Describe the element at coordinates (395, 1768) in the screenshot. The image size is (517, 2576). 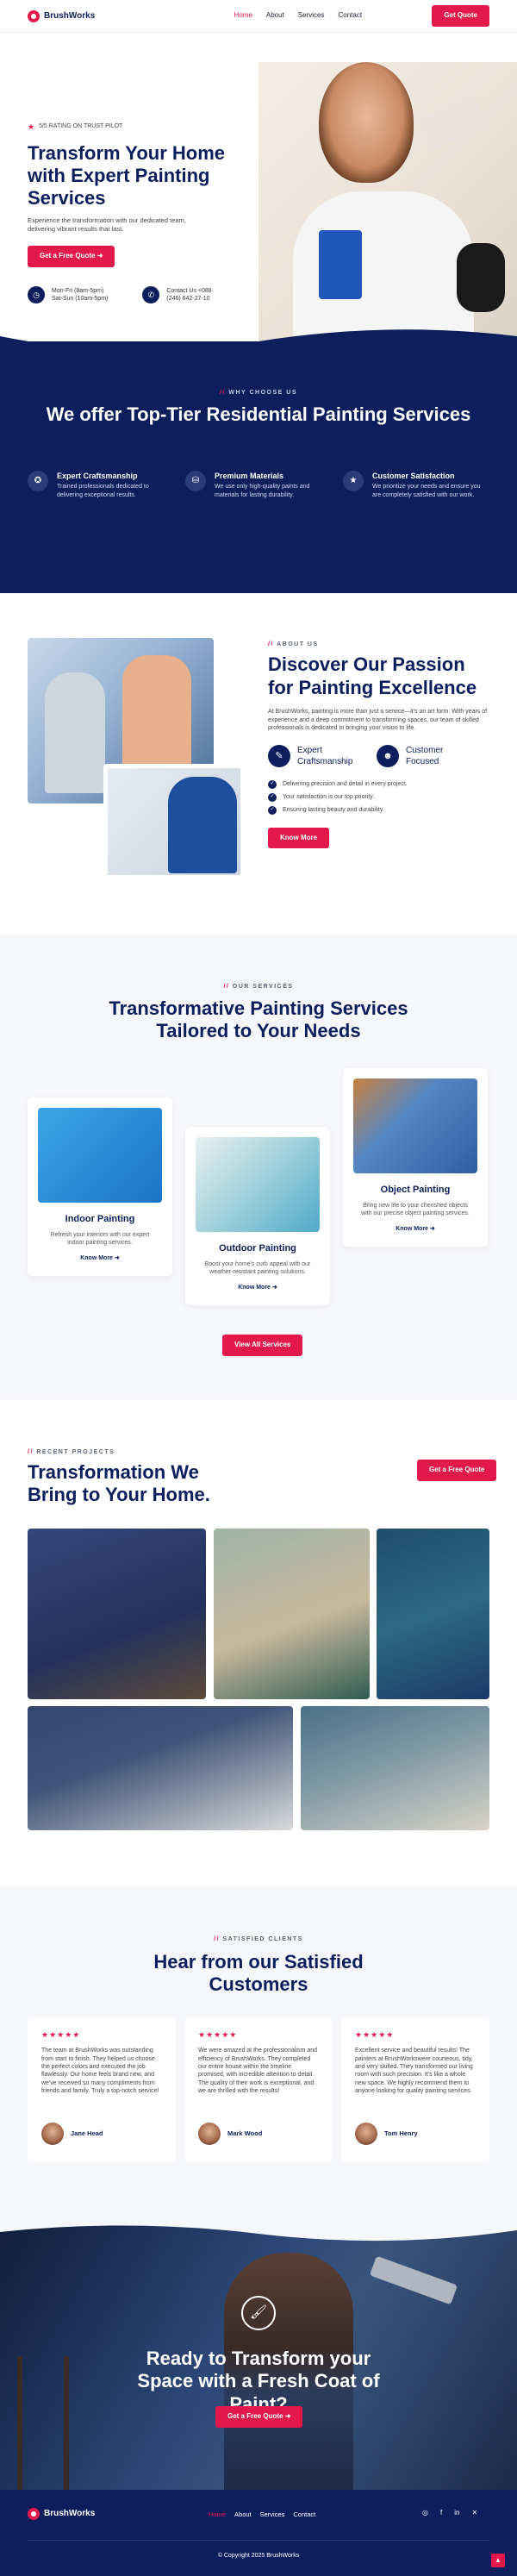
I see `project-image-blue-bedroom` at that location.